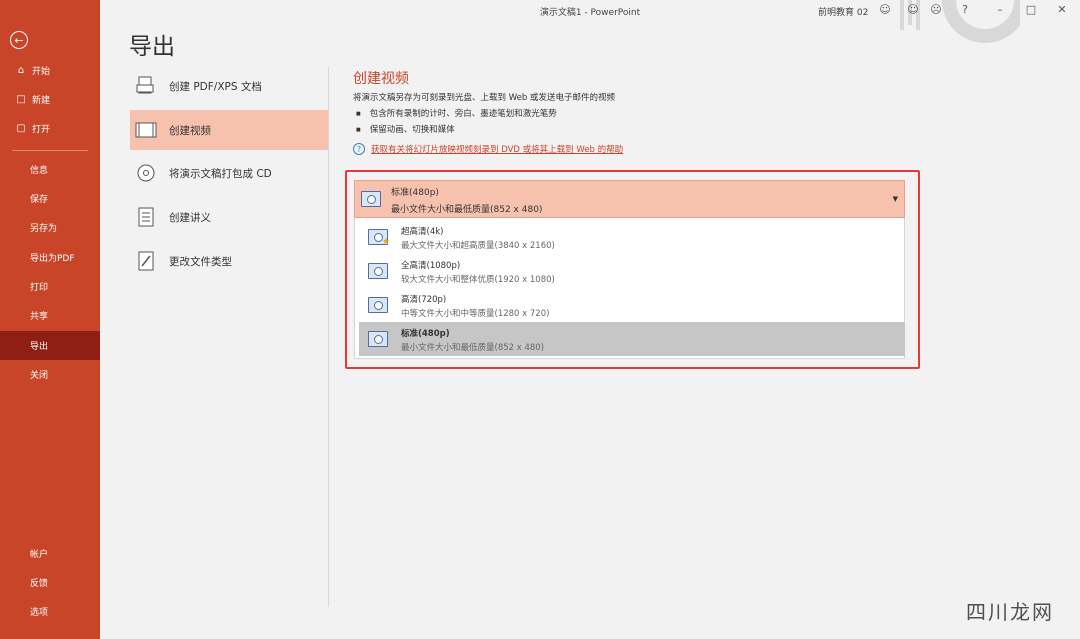  Describe the element at coordinates (885, 10) in the screenshot. I see `user-avatar-icon: ☺` at that location.